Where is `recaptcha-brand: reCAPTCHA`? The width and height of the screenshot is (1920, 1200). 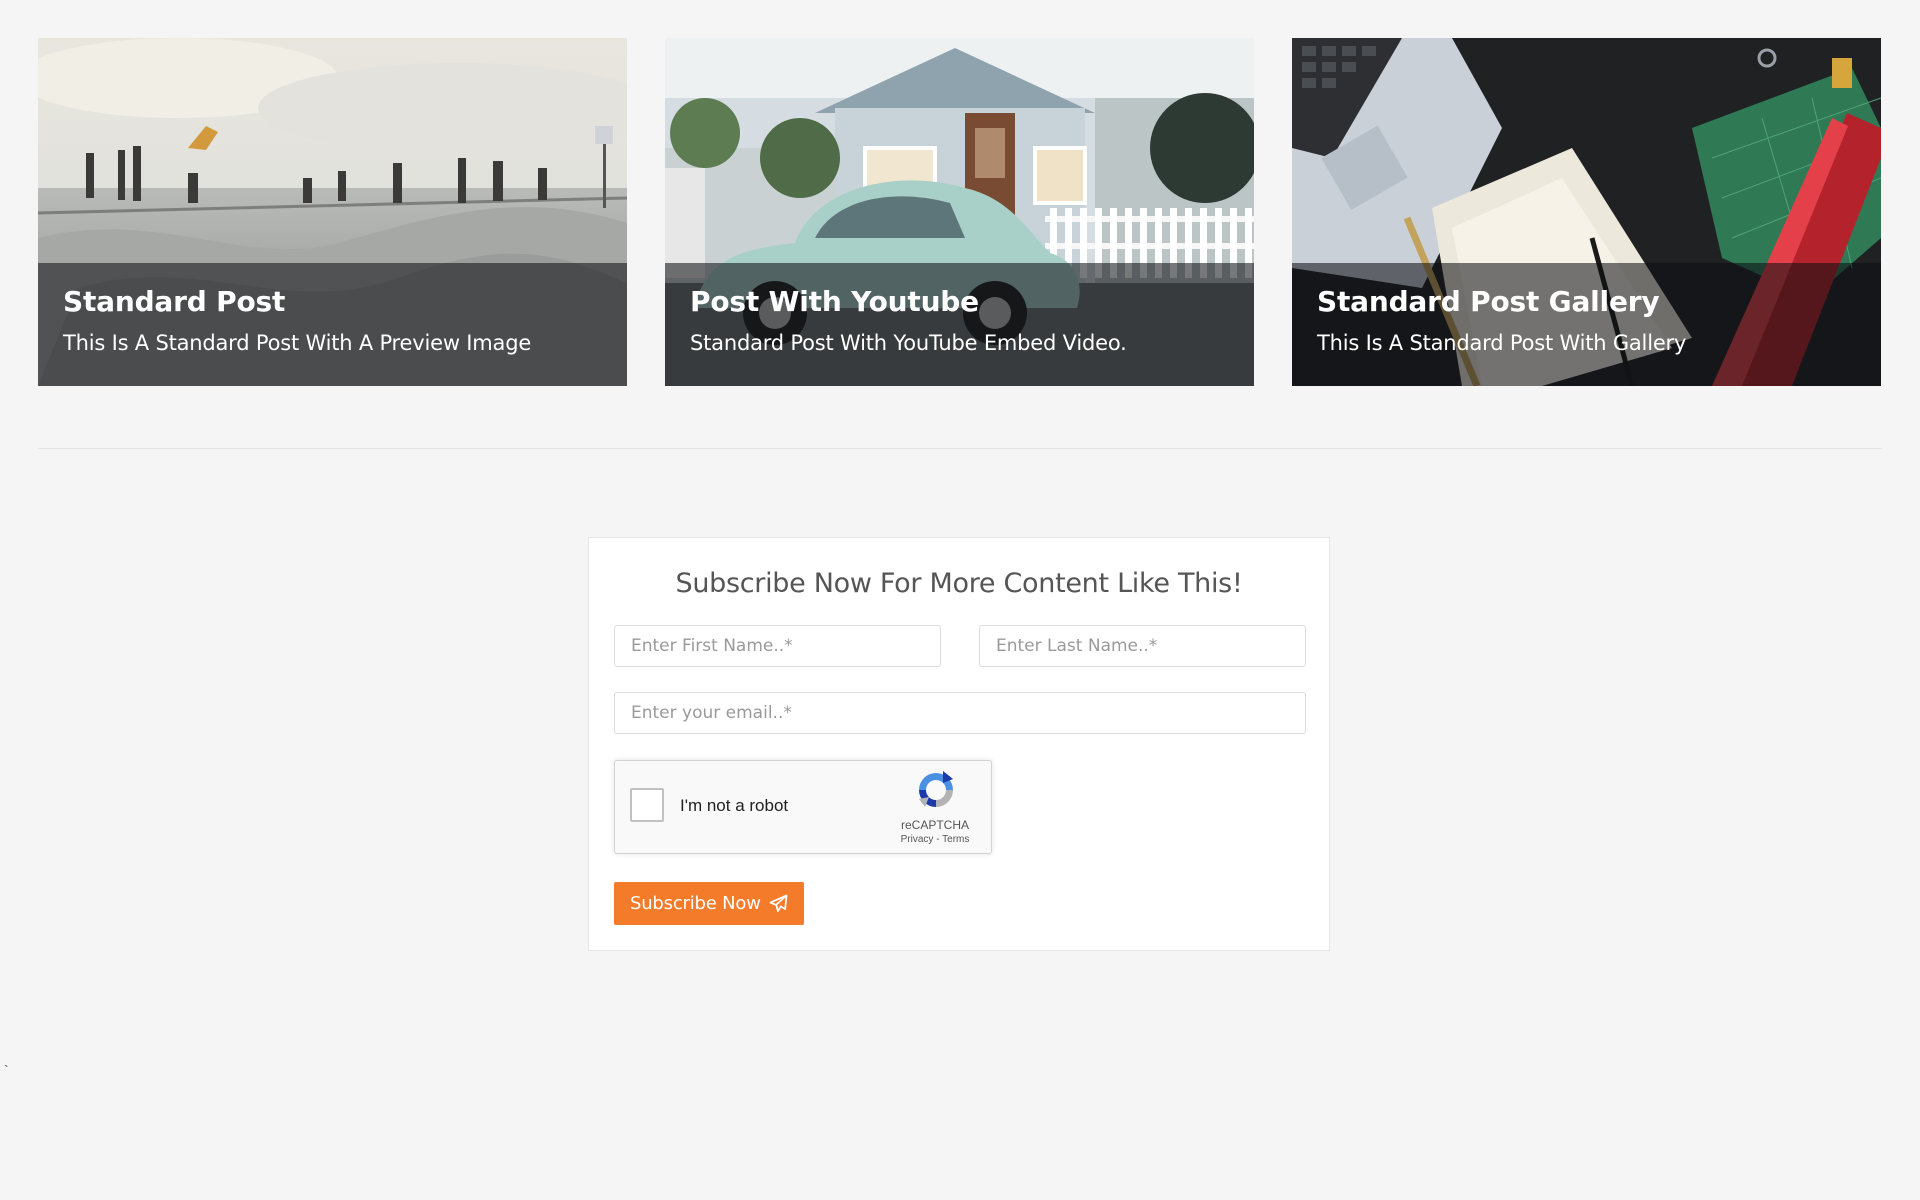 recaptcha-brand: reCAPTCHA is located at coordinates (934, 825).